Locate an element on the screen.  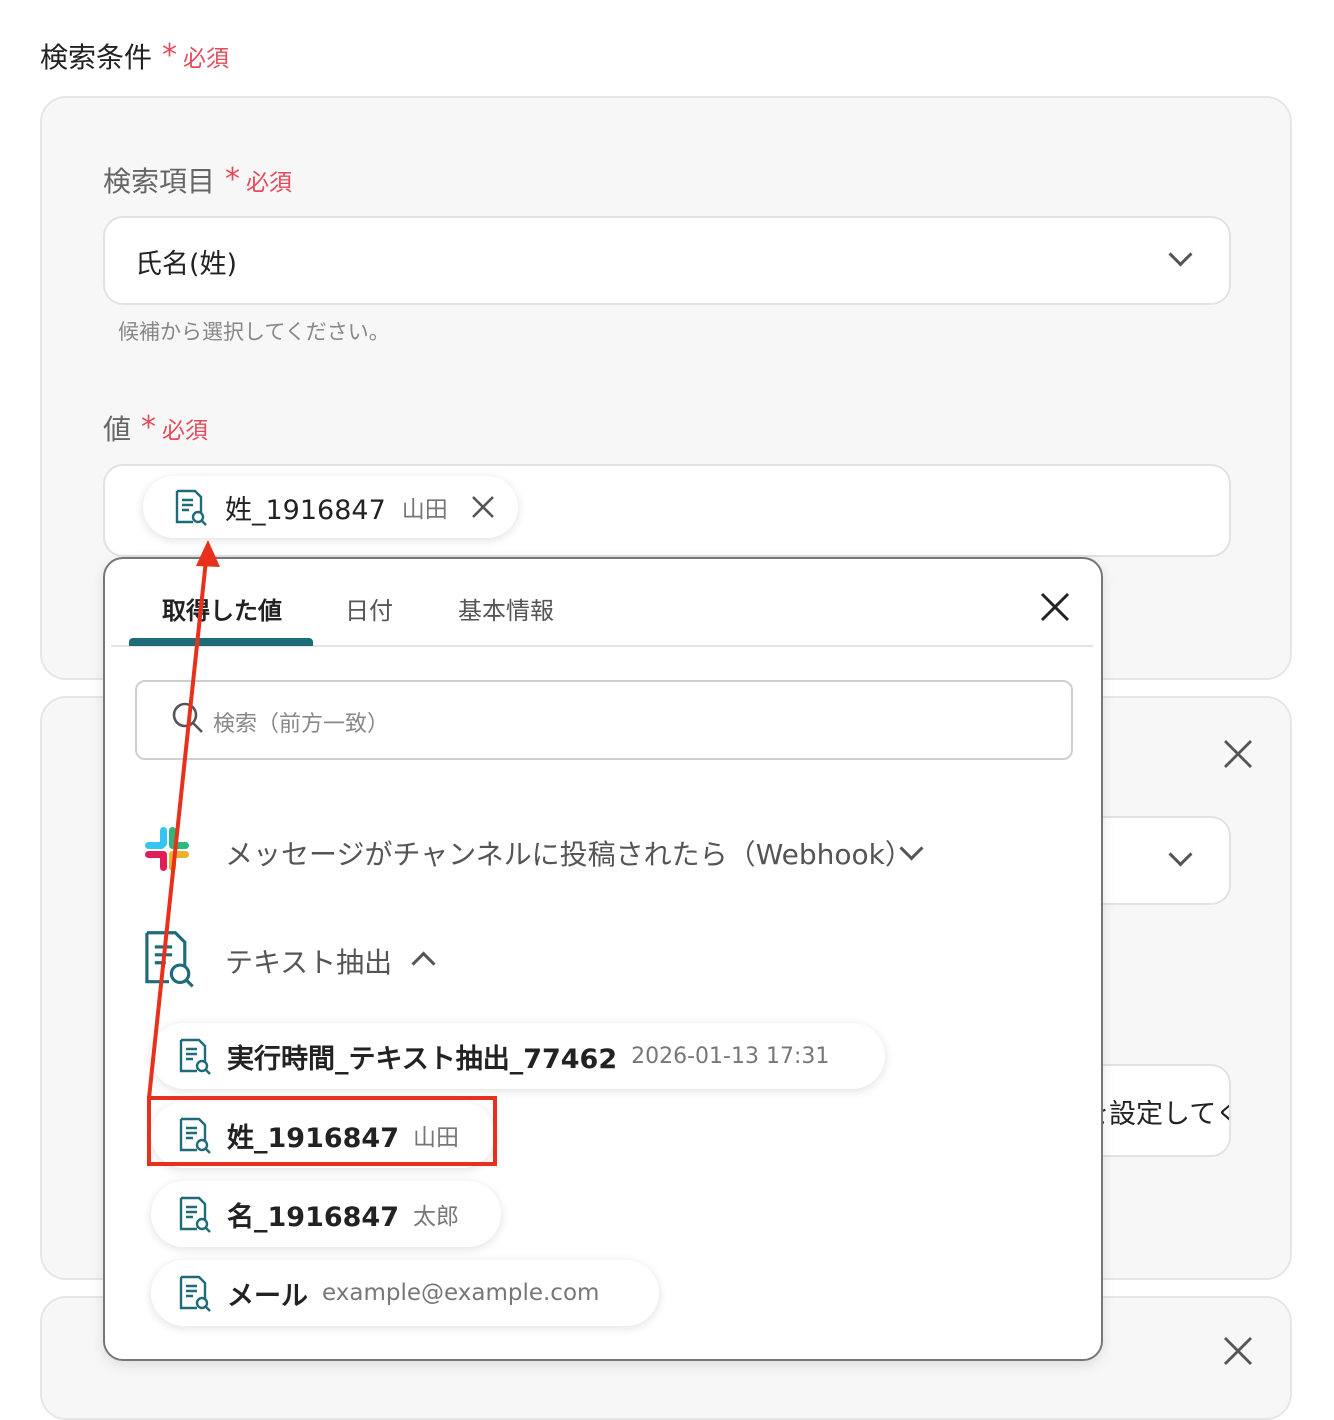
list-item: メール example@example.com is located at coordinates (405, 1293).